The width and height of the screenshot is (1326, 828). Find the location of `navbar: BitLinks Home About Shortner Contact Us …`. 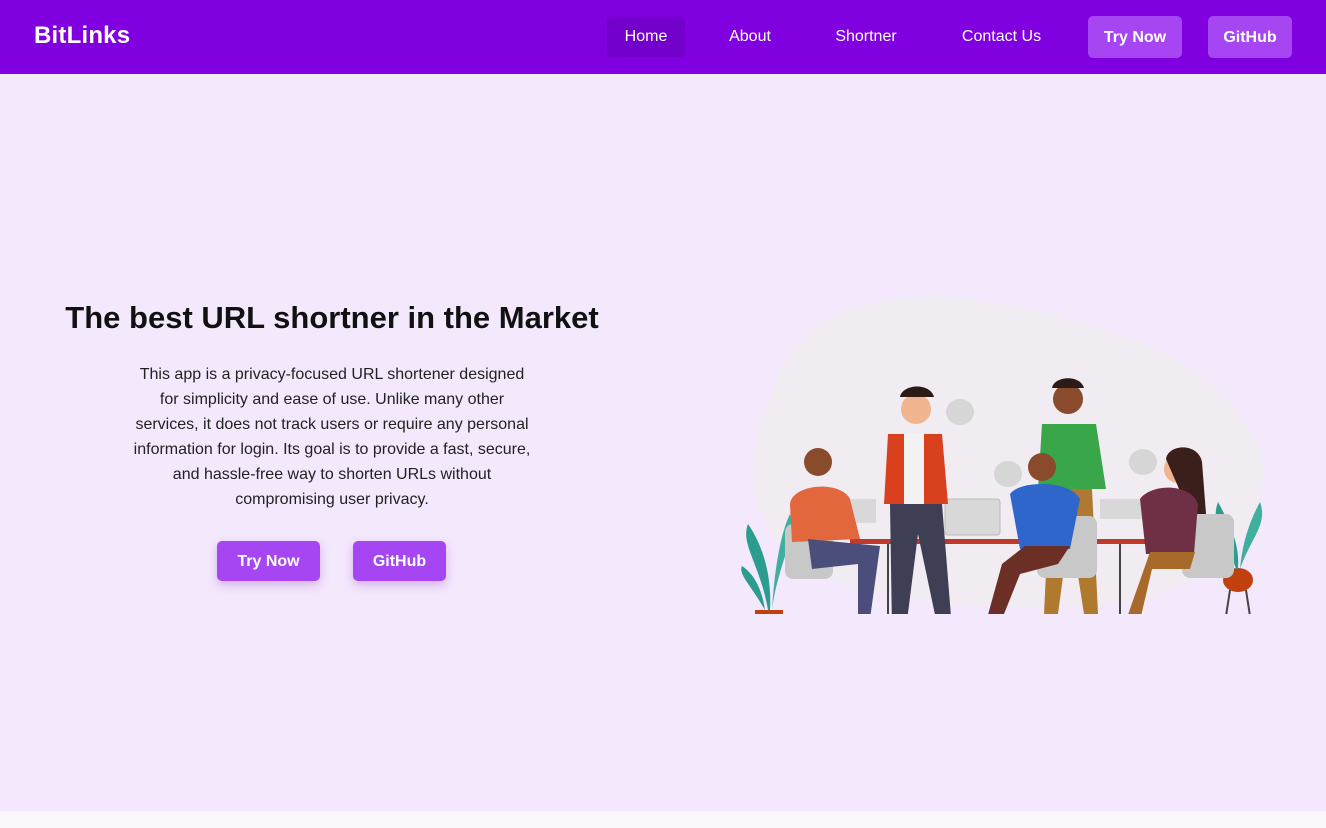

navbar: BitLinks Home About Shortner Contact Us … is located at coordinates (663, 37).